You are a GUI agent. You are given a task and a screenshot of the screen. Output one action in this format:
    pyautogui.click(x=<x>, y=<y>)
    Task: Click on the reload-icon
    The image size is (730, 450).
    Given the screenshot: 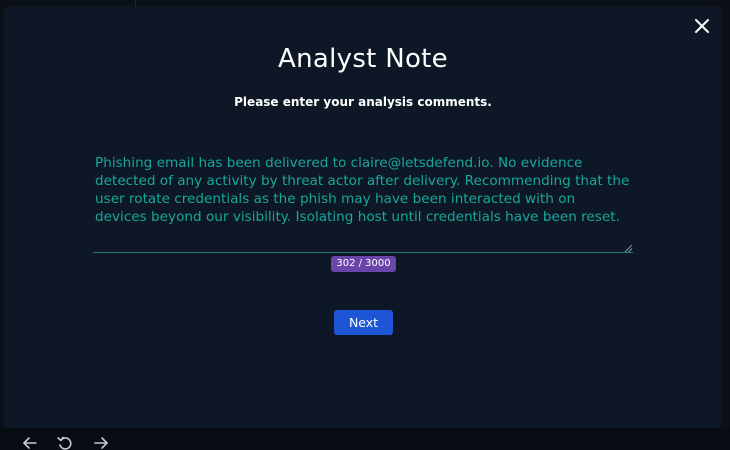 What is the action you would take?
    pyautogui.click(x=65, y=443)
    